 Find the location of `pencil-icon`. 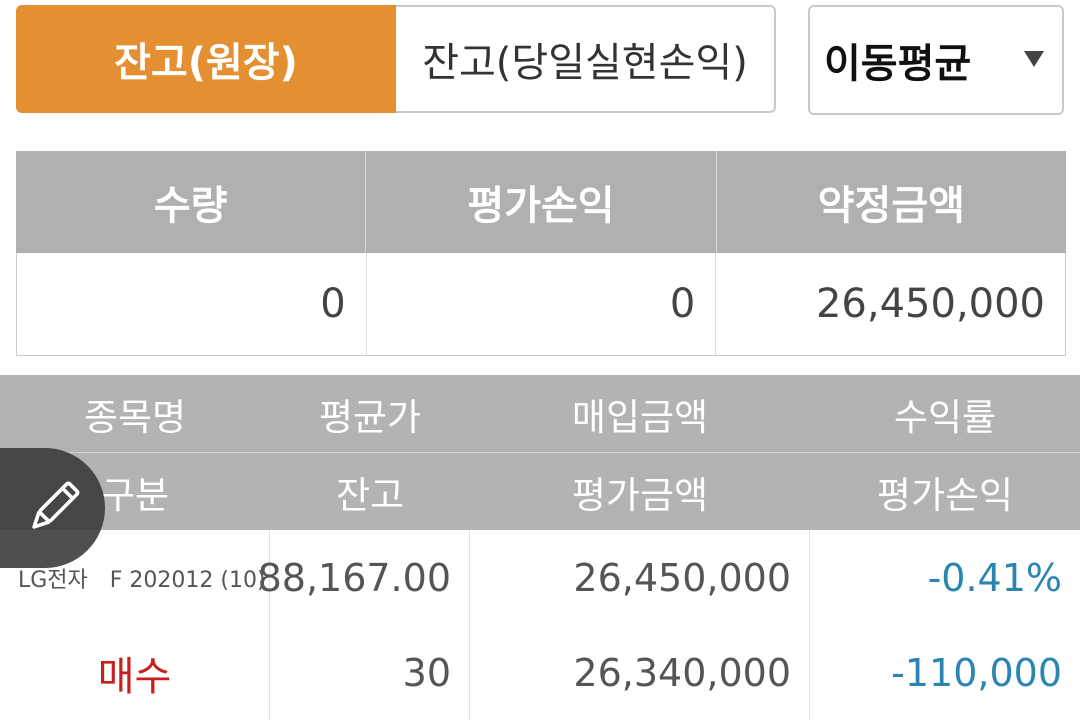

pencil-icon is located at coordinates (55, 505).